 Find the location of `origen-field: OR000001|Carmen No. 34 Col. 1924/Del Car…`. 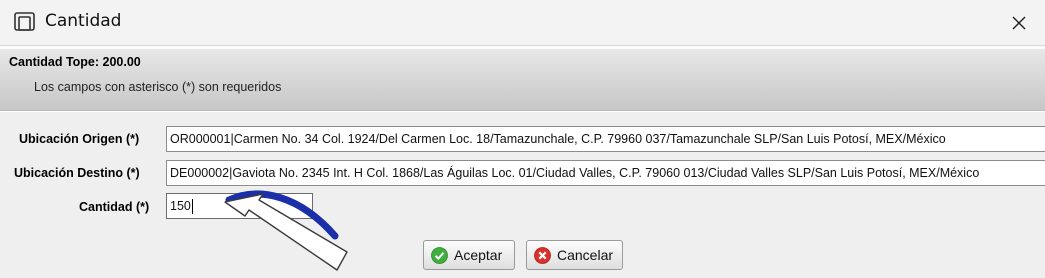

origen-field: OR000001|Carmen No. 34 Col. 1924/Del Car… is located at coordinates (605, 139).